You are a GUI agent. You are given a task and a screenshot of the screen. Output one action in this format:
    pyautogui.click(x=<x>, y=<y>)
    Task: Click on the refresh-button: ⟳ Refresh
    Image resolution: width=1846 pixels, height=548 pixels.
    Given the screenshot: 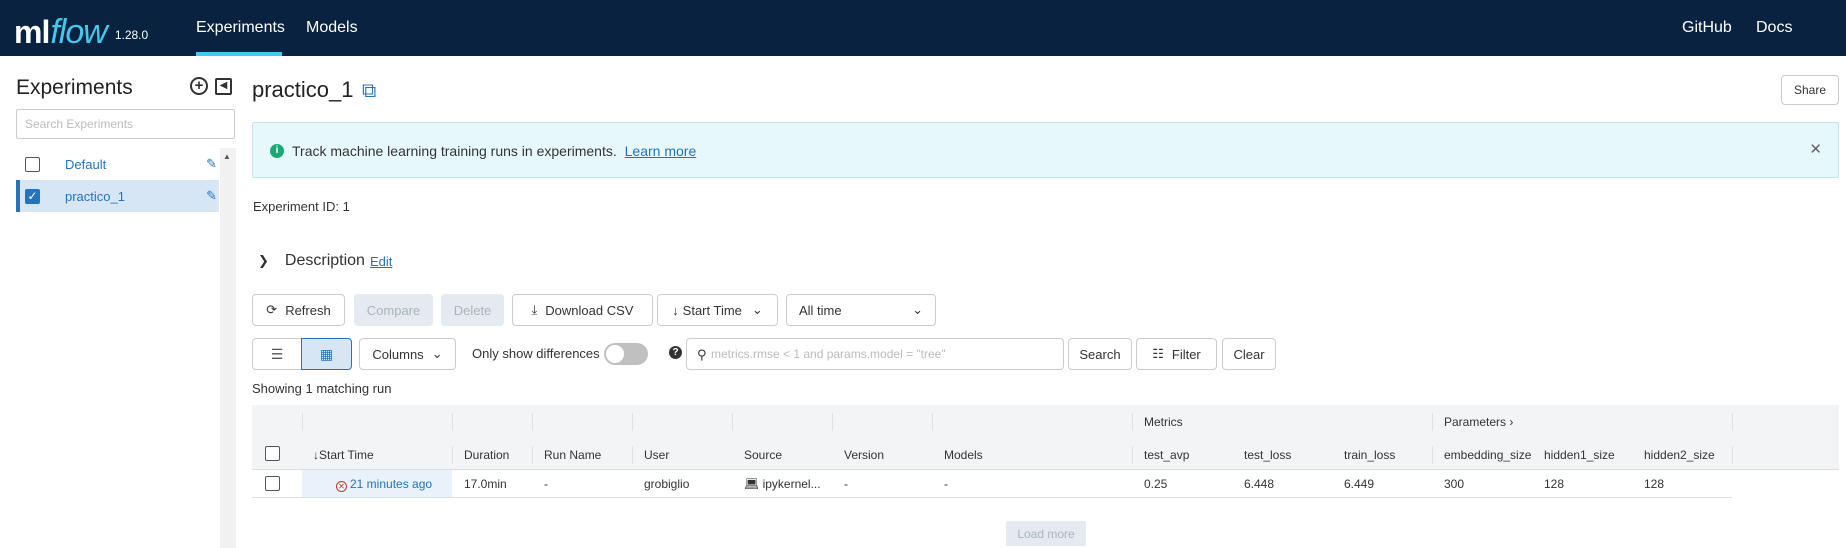 What is the action you would take?
    pyautogui.click(x=298, y=310)
    